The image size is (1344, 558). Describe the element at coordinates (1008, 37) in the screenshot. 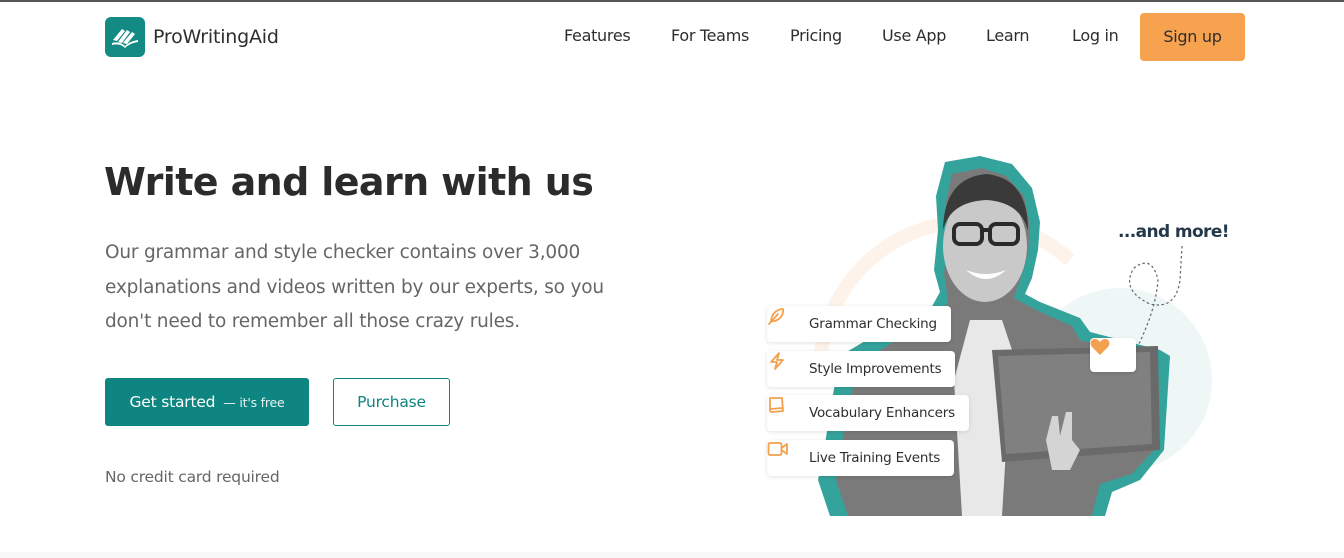

I see `nav-learn: Learn` at that location.